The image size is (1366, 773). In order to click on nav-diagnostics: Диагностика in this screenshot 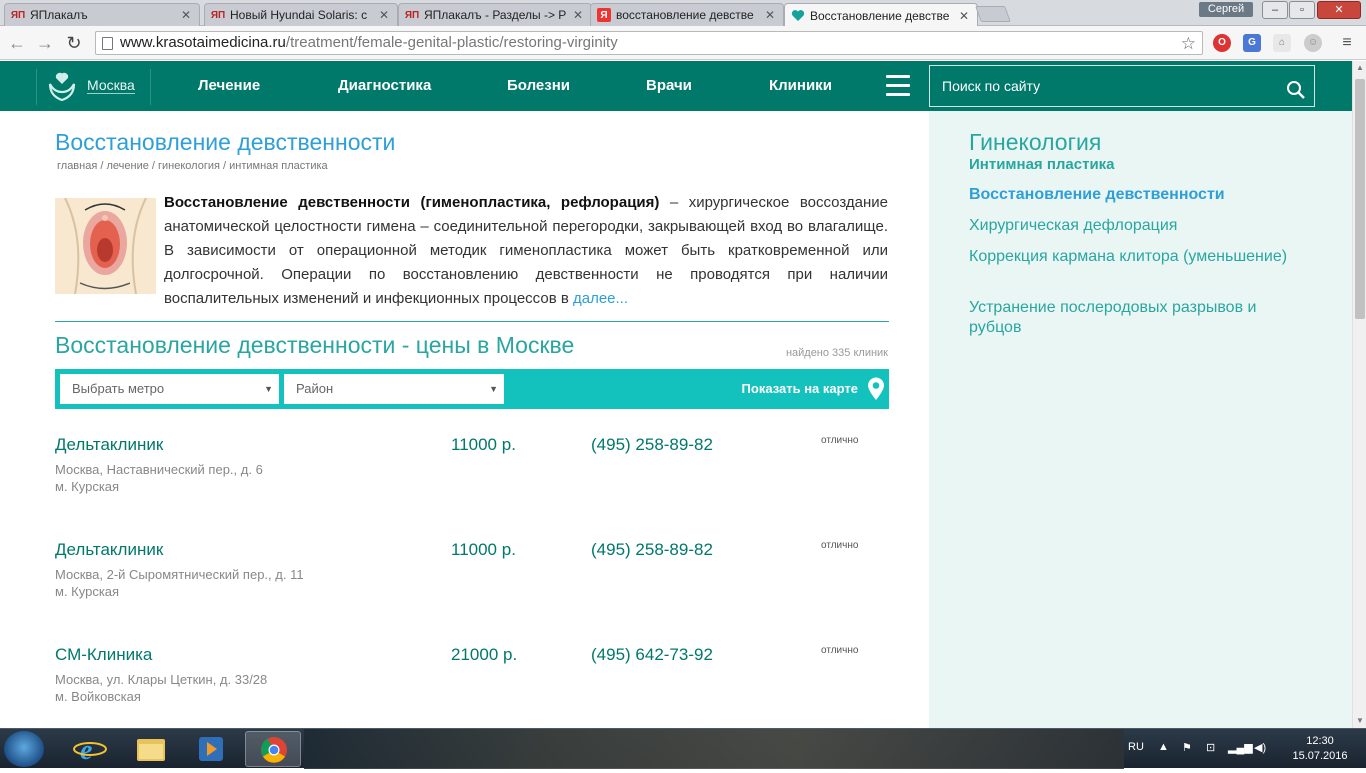, I will do `click(384, 85)`.